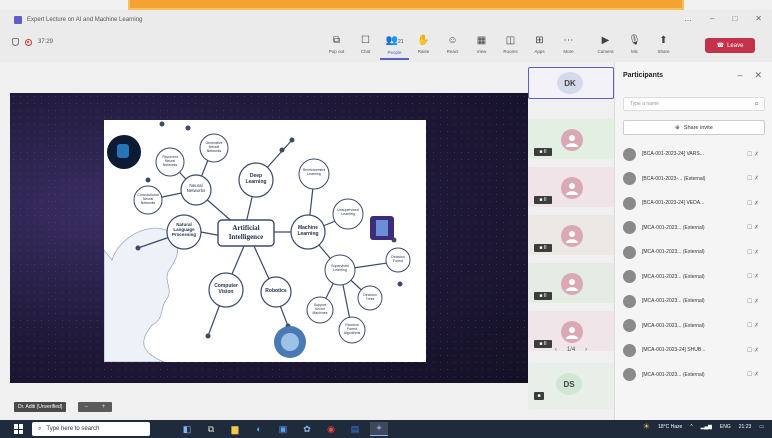 This screenshot has width=772, height=438. I want to click on teams-icon: ✦, so click(379, 429).